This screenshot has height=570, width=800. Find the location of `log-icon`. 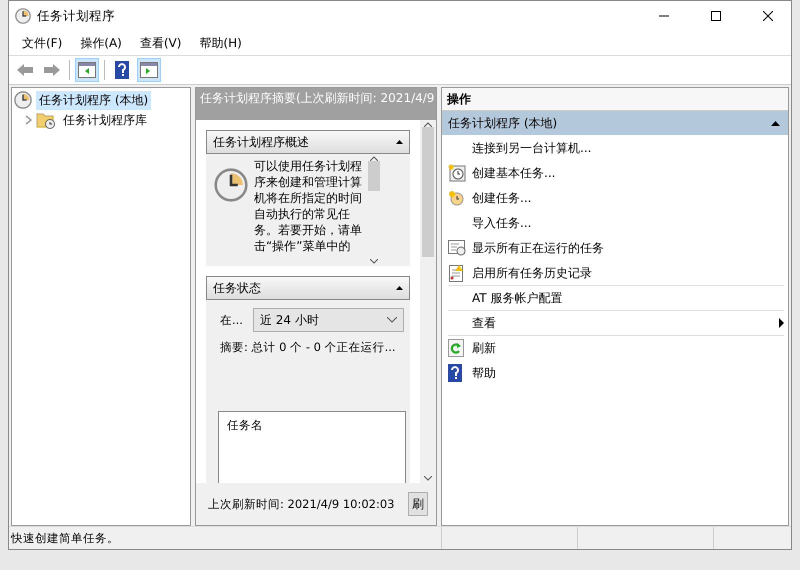

log-icon is located at coordinates (456, 273).